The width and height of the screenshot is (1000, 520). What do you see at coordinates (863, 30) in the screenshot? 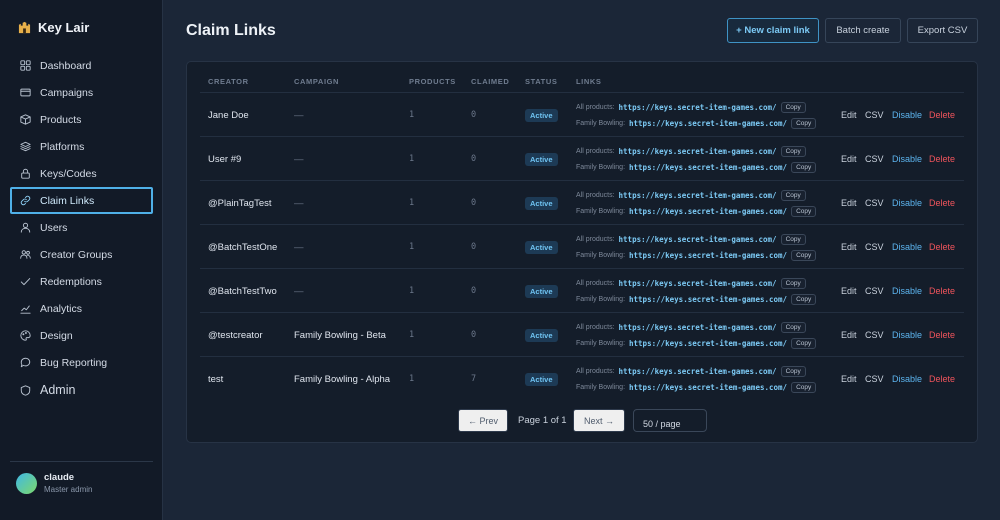
I see `batch-create-button: Batch create` at bounding box center [863, 30].